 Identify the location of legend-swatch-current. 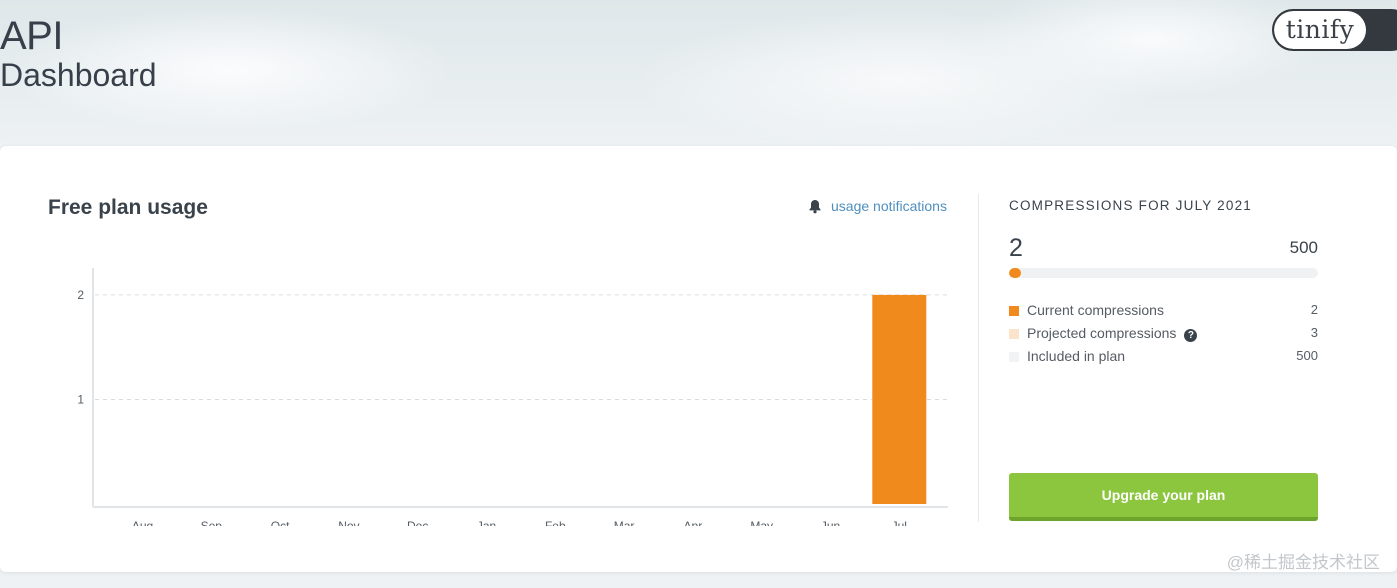
(1014, 311).